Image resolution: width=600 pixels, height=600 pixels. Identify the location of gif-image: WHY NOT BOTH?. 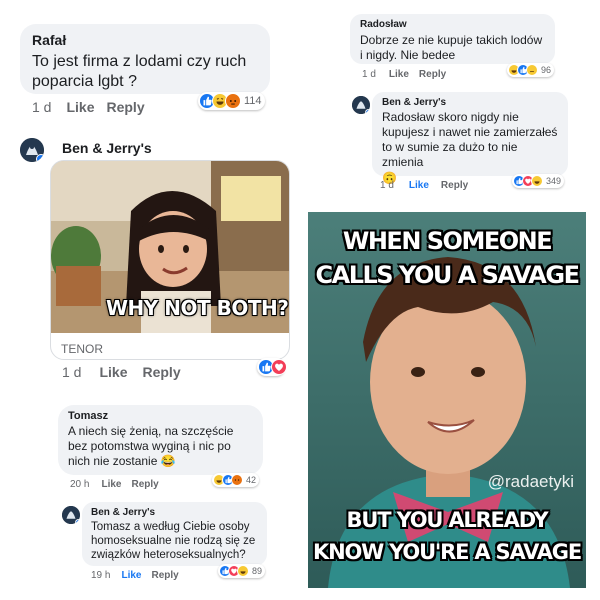
(170, 247).